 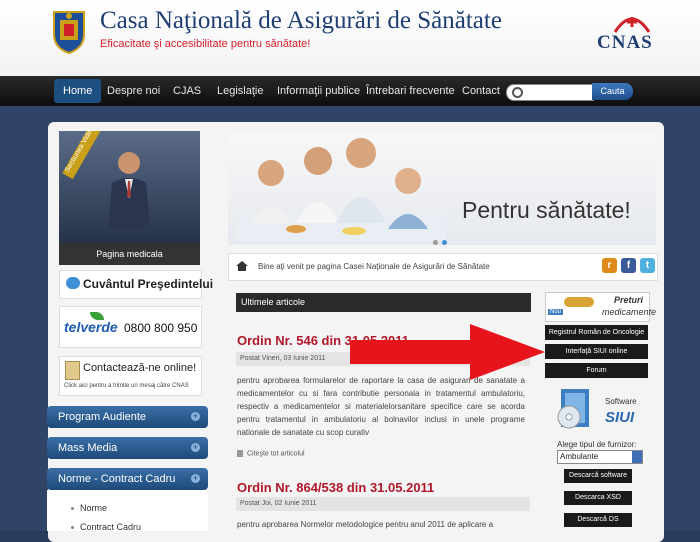 What do you see at coordinates (628, 265) in the screenshot?
I see `facebook-icon: f` at bounding box center [628, 265].